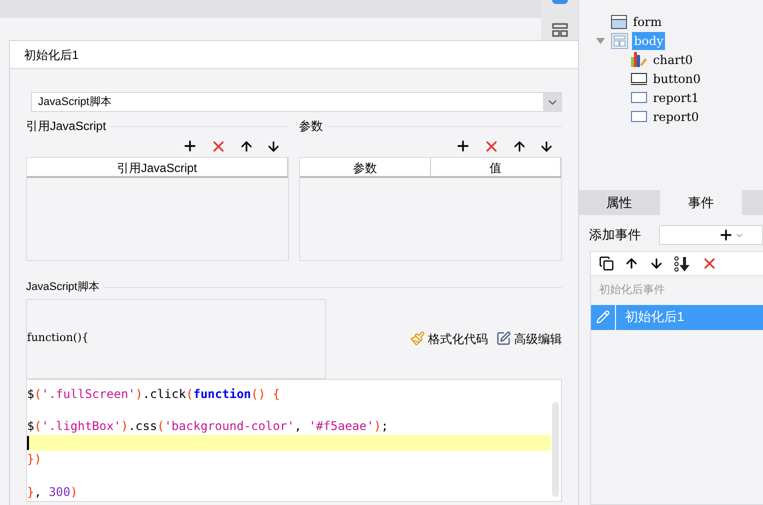 This screenshot has width=763, height=505. I want to click on tree-item: report1, so click(676, 97).